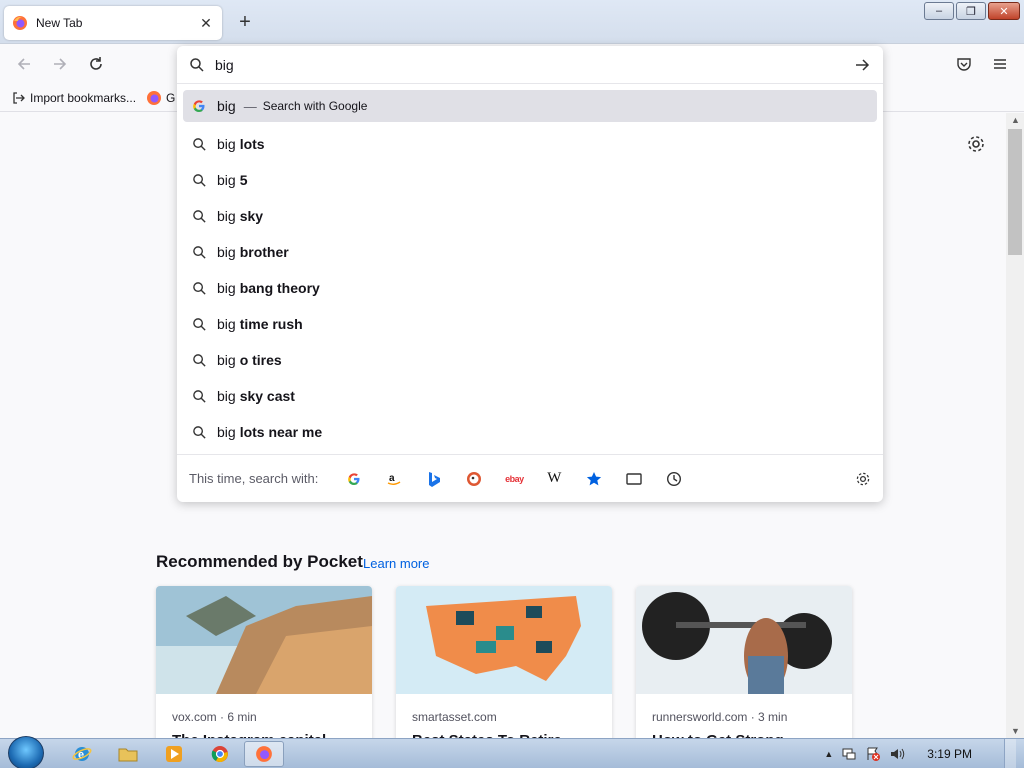 The image size is (1024, 768). What do you see at coordinates (226, 106) in the screenshot?
I see `result-typed-text: big` at bounding box center [226, 106].